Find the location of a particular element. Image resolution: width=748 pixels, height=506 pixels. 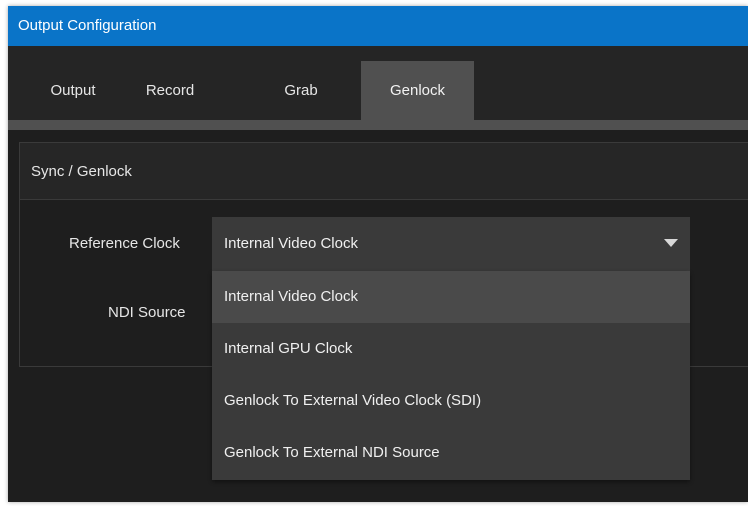

group-title: Sync / Genlock is located at coordinates (384, 171).